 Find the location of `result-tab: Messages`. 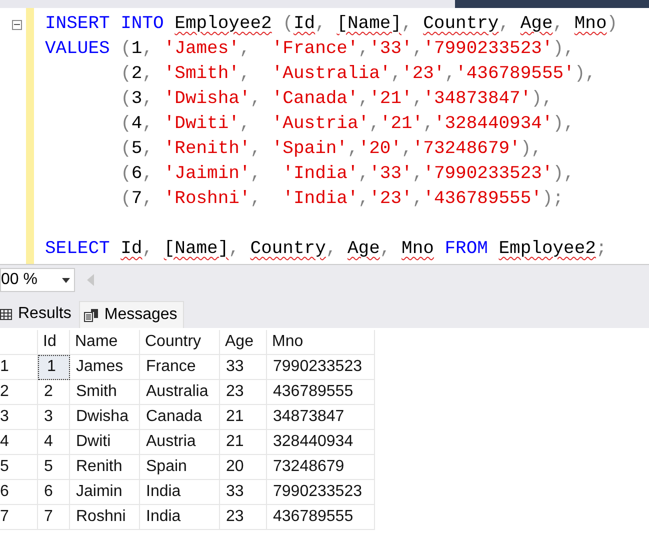

result-tab: Messages is located at coordinates (131, 314).